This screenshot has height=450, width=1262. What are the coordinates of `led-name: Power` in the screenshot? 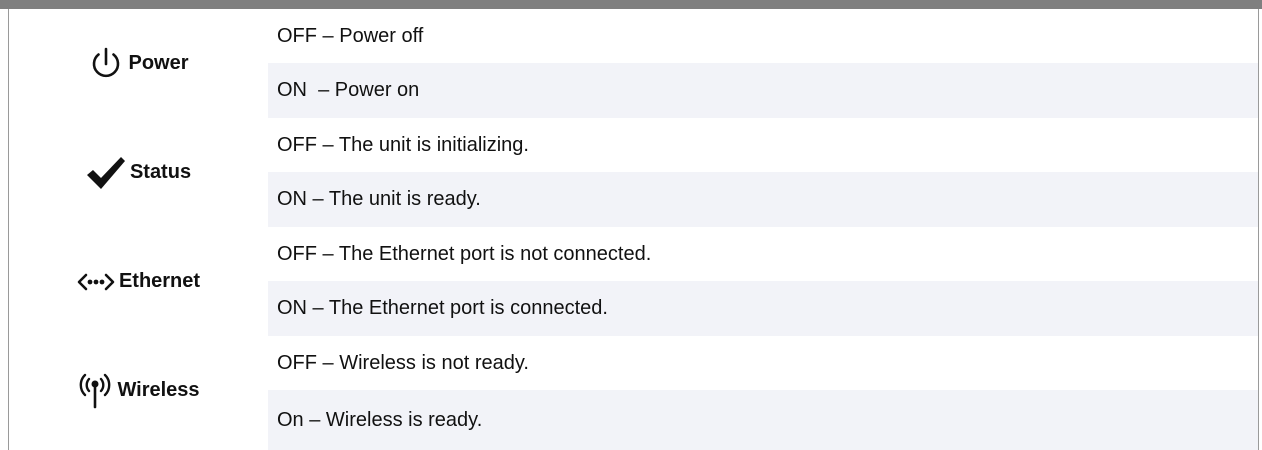 It's located at (158, 63).